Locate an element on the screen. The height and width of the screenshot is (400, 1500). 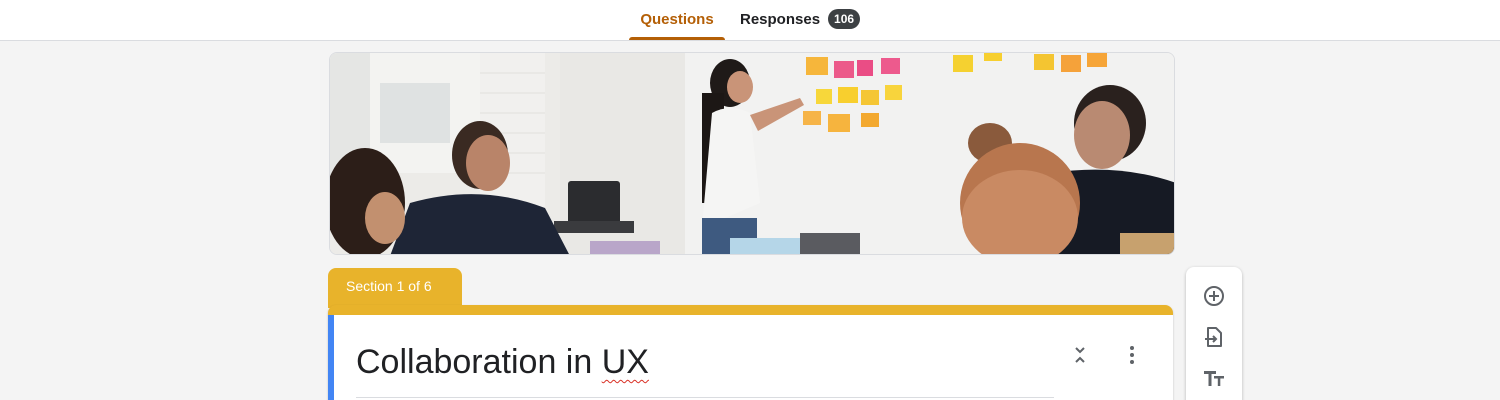
more-vert-icon is located at coordinates (1132, 355).